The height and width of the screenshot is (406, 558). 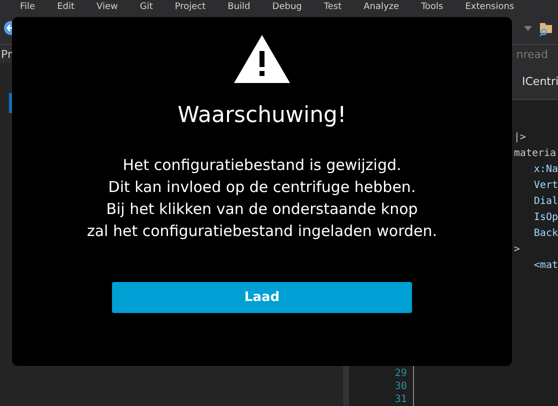 What do you see at coordinates (532, 54) in the screenshot?
I see `search-hint: nread` at bounding box center [532, 54].